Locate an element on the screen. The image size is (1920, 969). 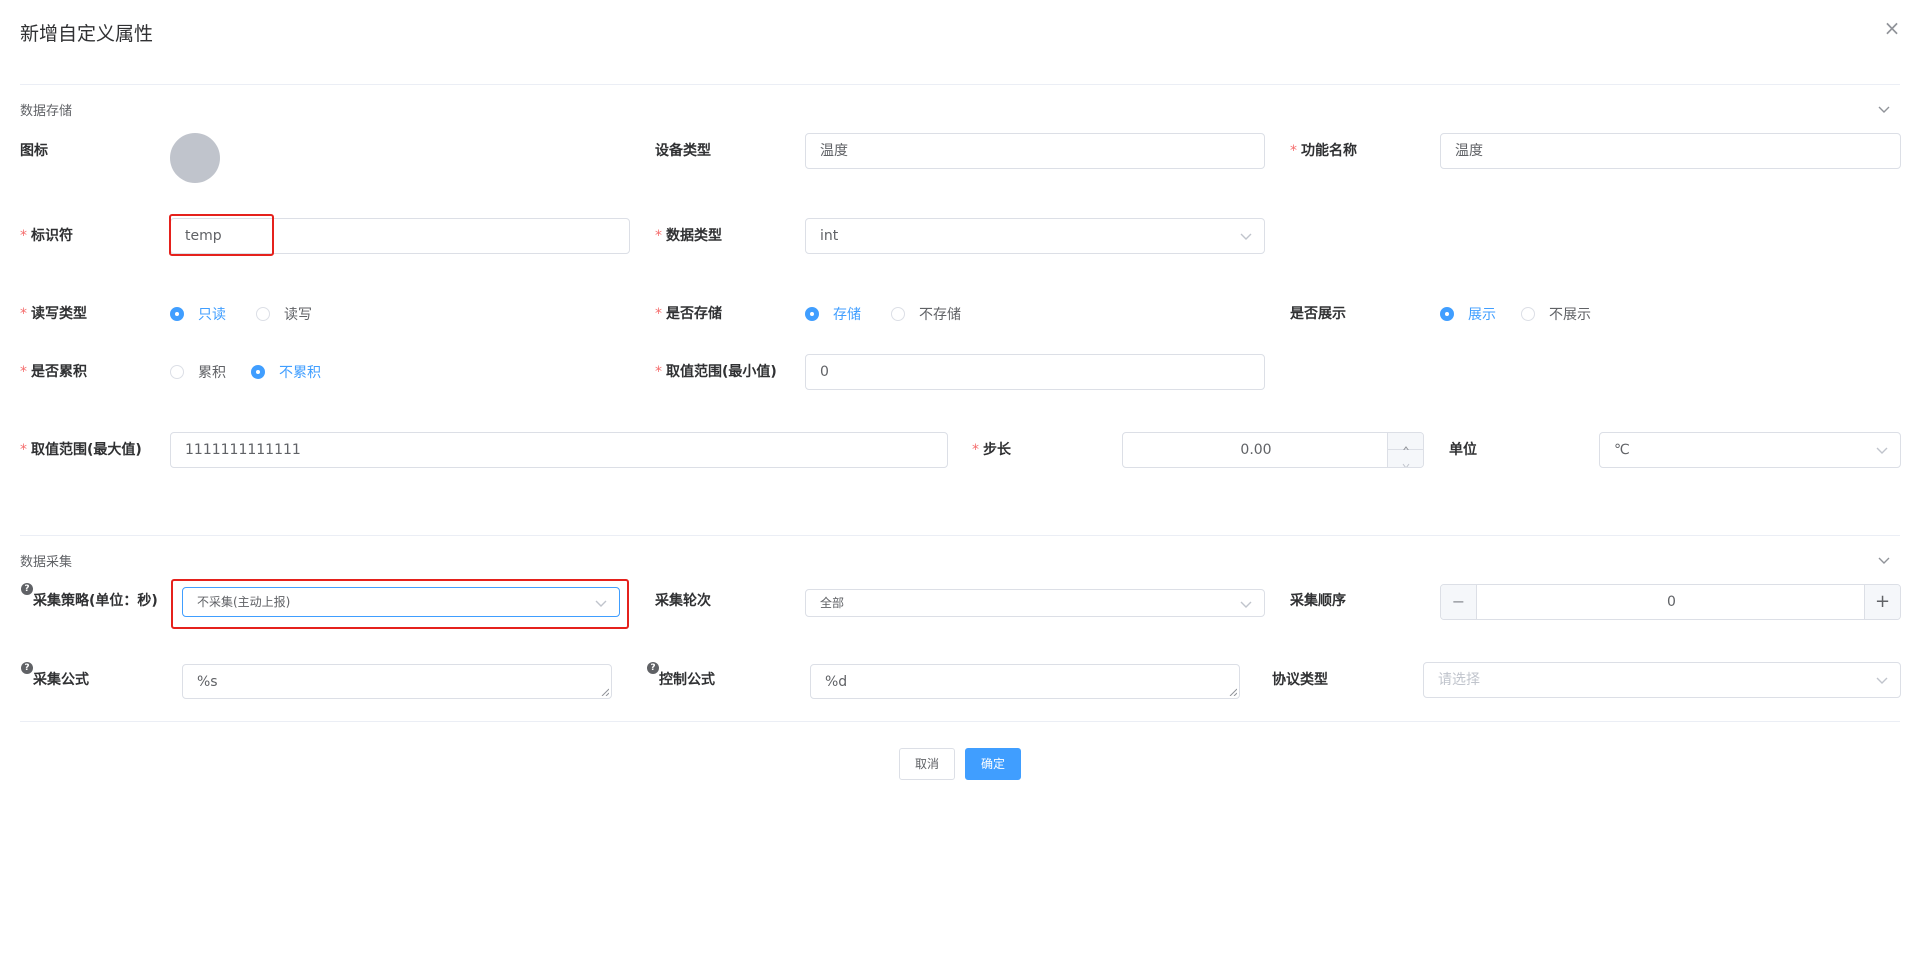
strategy-select: 不采集(主动上报) is located at coordinates (401, 602).